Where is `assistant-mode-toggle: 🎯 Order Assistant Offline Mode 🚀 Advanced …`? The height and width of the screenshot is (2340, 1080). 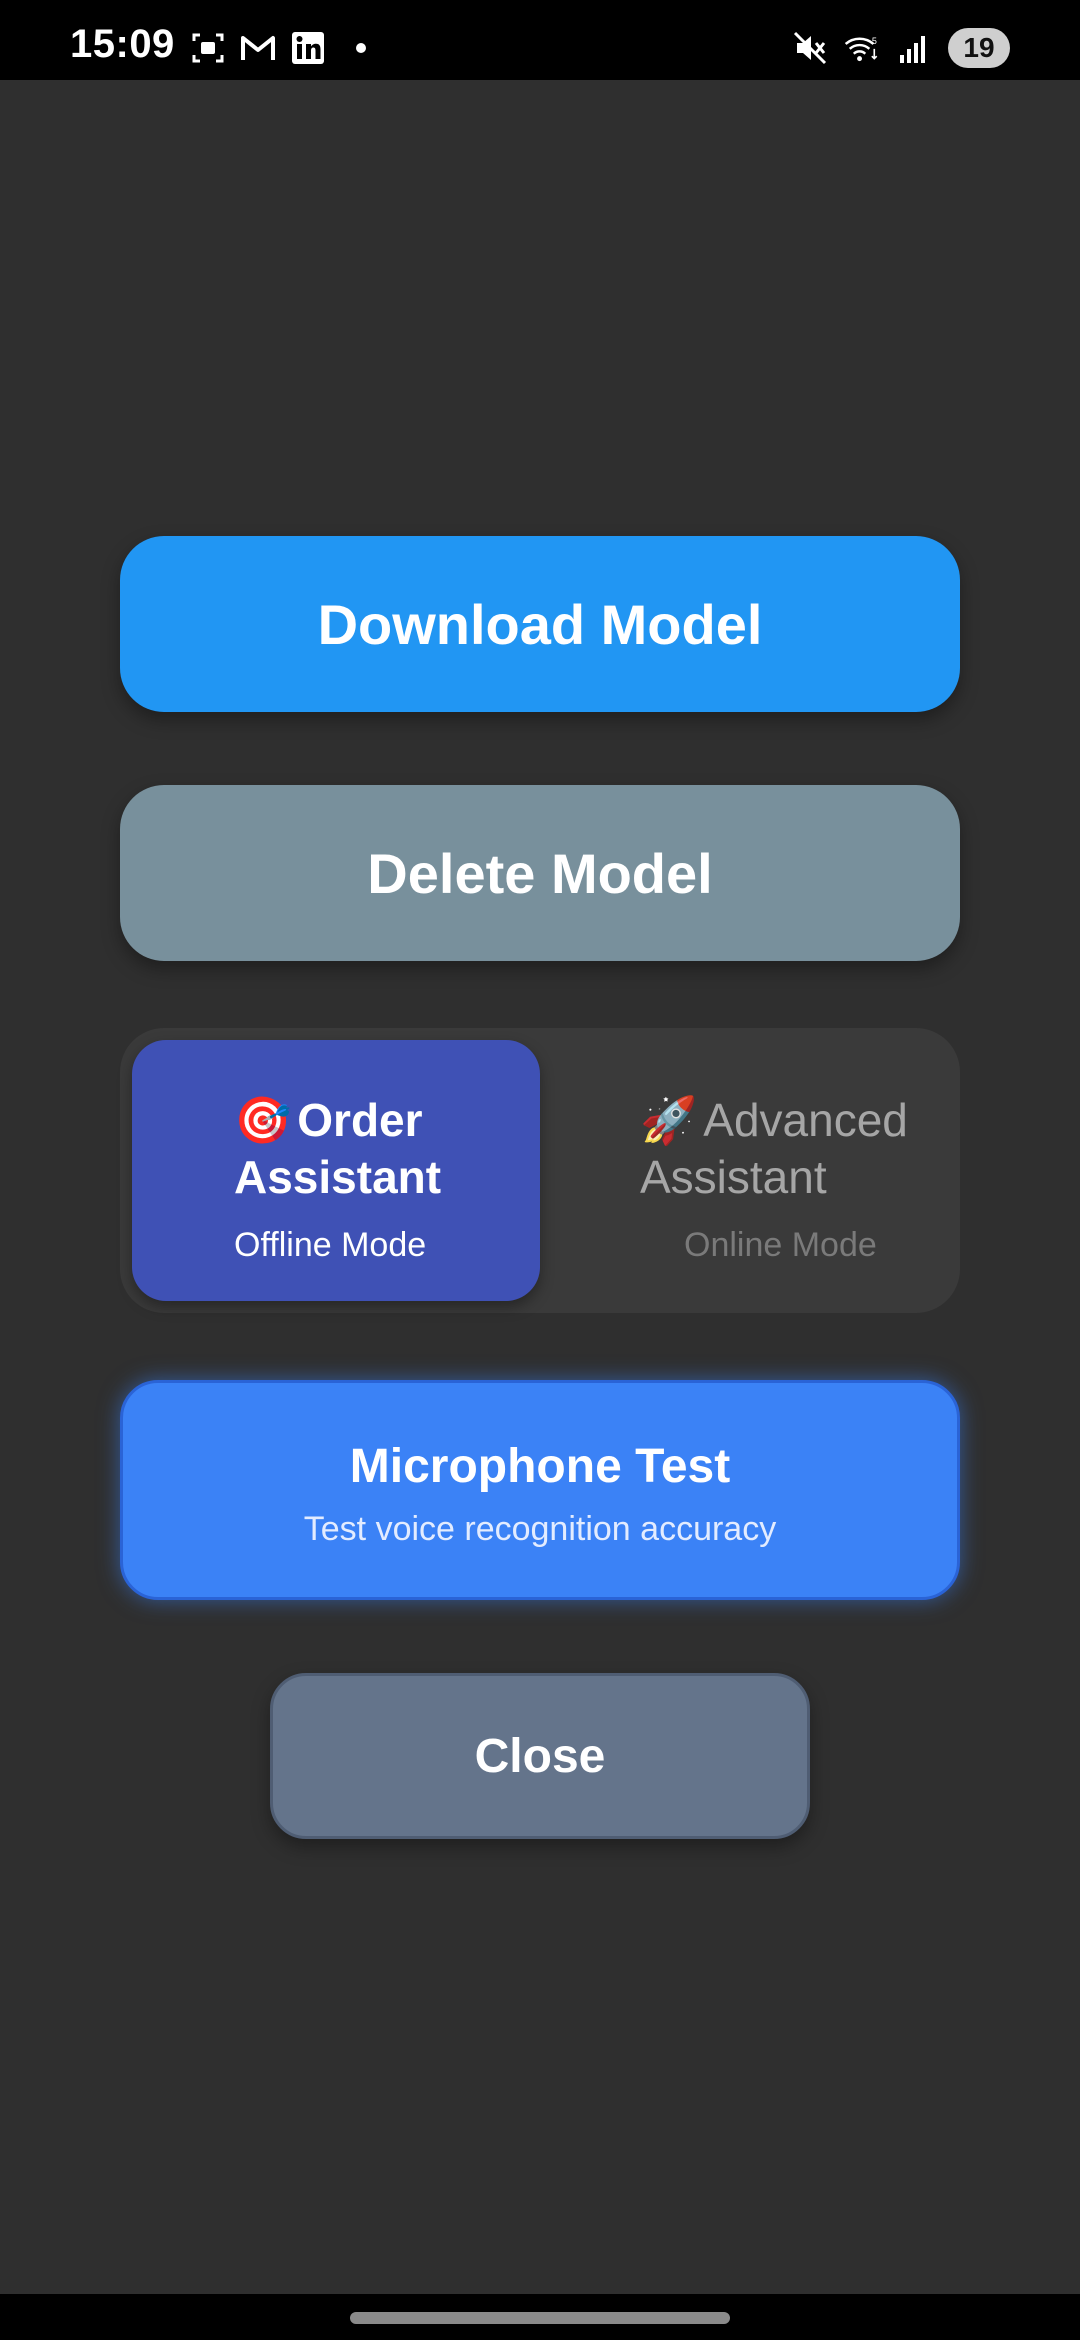 assistant-mode-toggle: 🎯 Order Assistant Offline Mode 🚀 Advanced … is located at coordinates (540, 1170).